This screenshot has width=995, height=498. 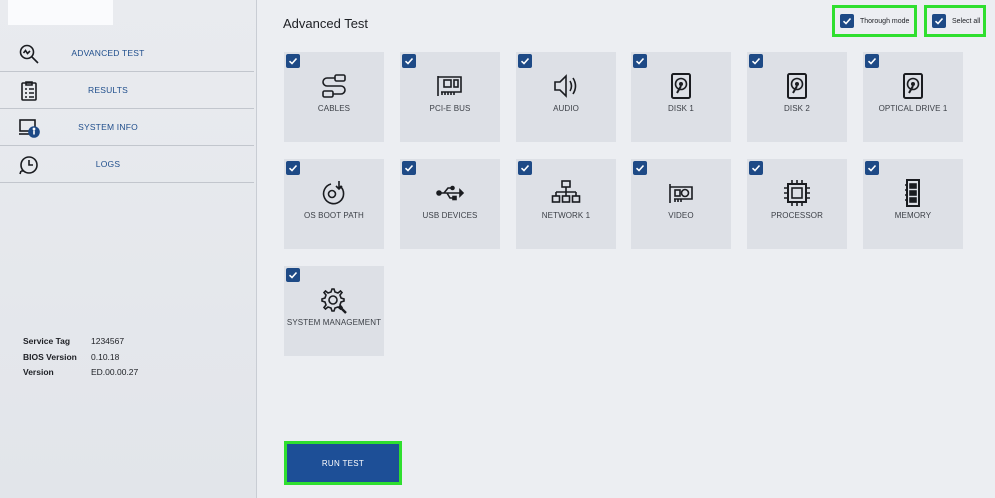 What do you see at coordinates (450, 215) in the screenshot?
I see `tile-label: USB DEVICES` at bounding box center [450, 215].